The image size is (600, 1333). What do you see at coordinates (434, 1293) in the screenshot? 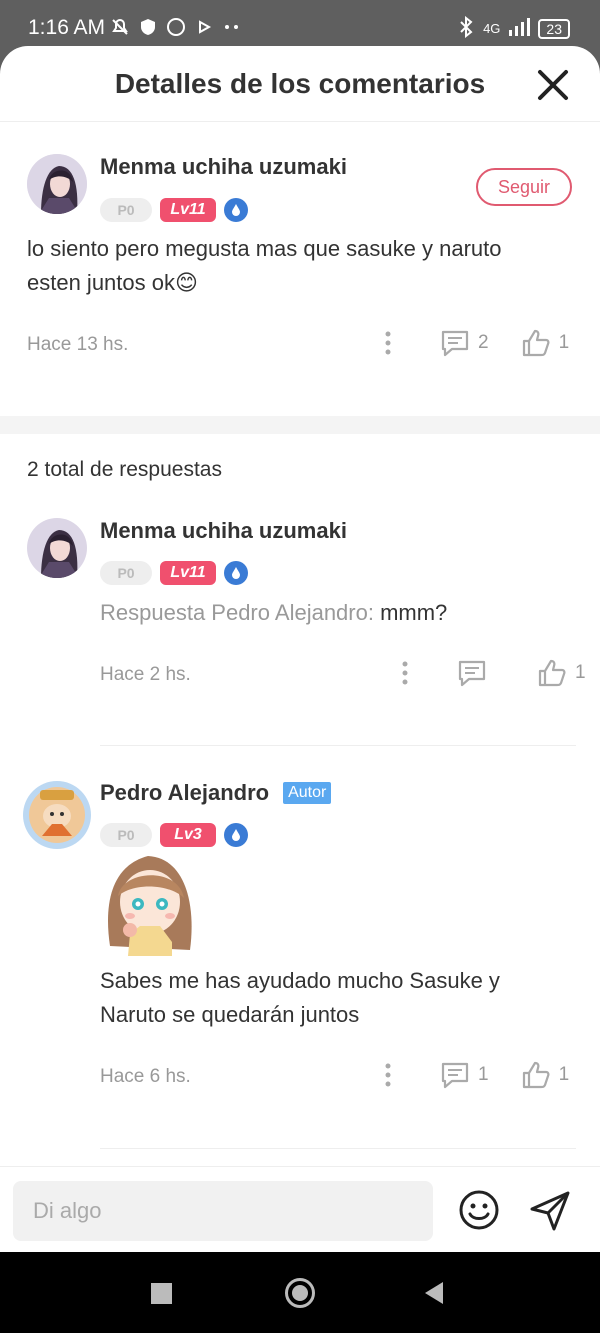
I see `back-button` at bounding box center [434, 1293].